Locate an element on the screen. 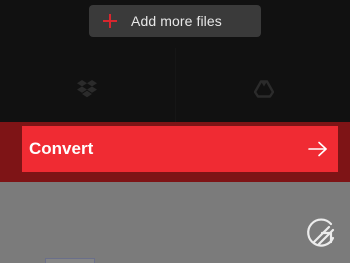 The image size is (350, 263). arrow-right-icon is located at coordinates (317, 149).